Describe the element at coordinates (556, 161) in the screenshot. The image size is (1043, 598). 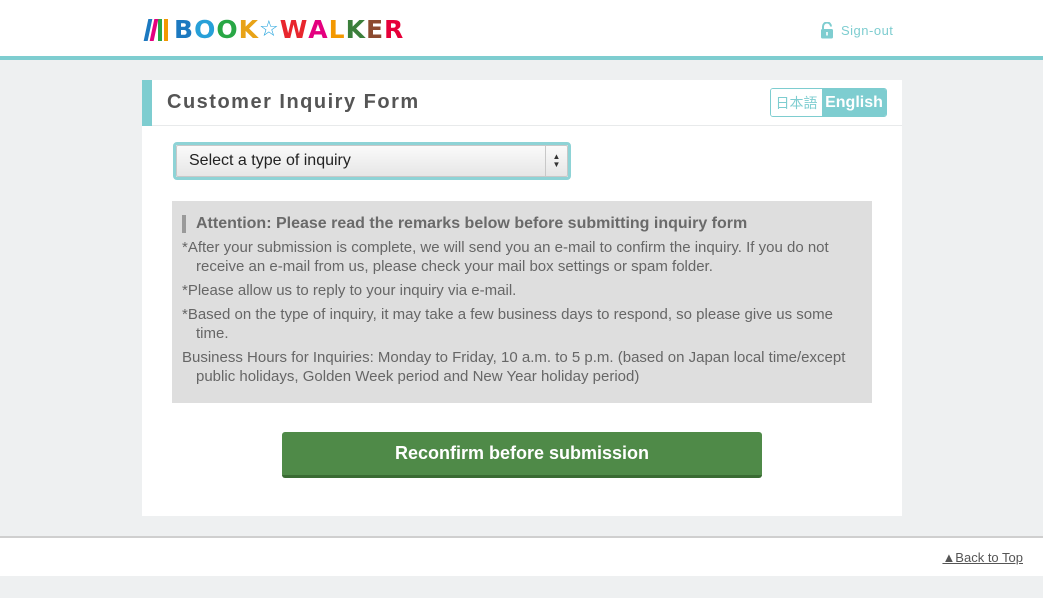
I see `select-arrows-icon: ▲ ▼` at that location.